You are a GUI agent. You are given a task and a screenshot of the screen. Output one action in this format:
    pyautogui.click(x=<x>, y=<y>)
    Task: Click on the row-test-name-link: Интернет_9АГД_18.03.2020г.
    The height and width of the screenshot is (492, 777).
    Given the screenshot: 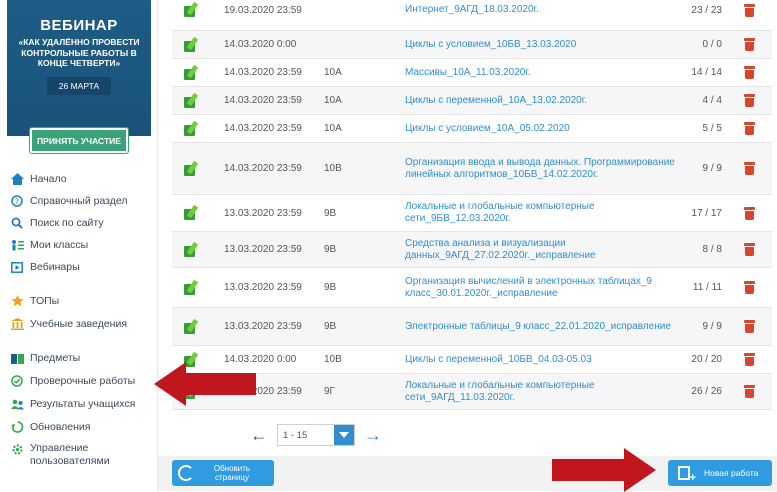 What is the action you would take?
    pyautogui.click(x=540, y=15)
    